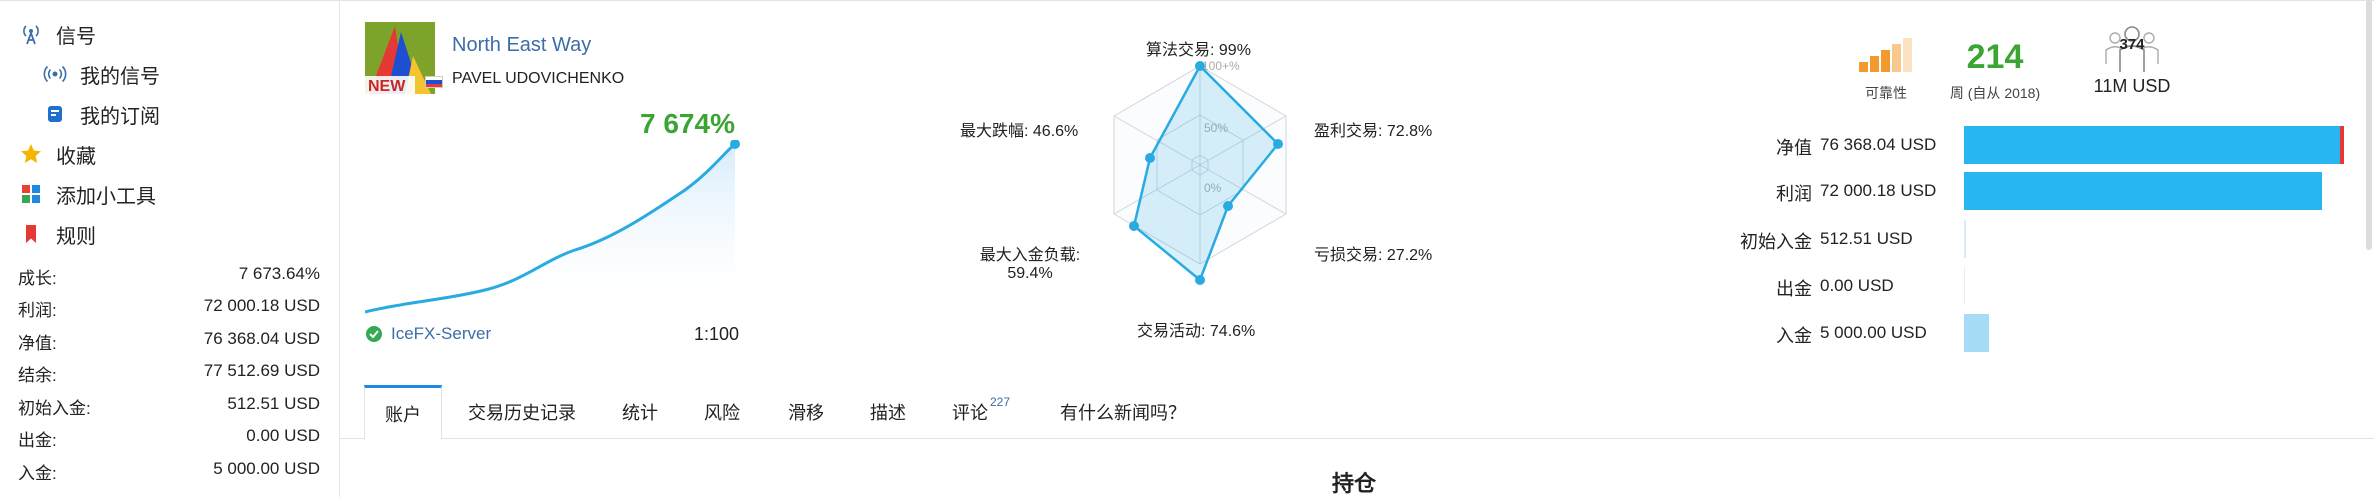 The height and width of the screenshot is (497, 2374). I want to click on signal-name-link: North East Way, so click(521, 45).